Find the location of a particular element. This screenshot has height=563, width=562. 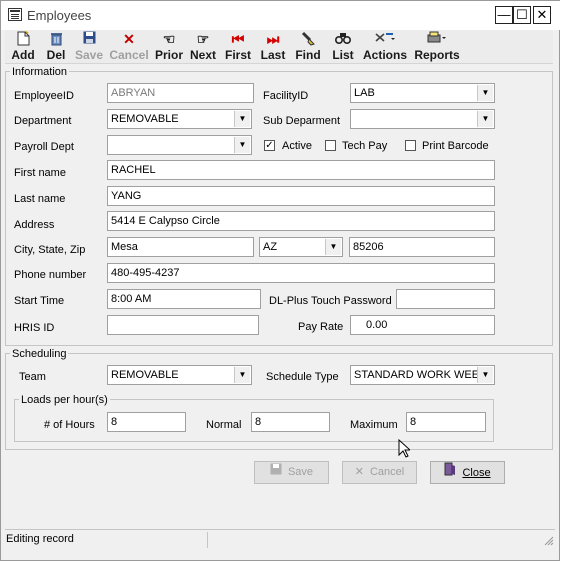

new-document-icon is located at coordinates (23, 39).